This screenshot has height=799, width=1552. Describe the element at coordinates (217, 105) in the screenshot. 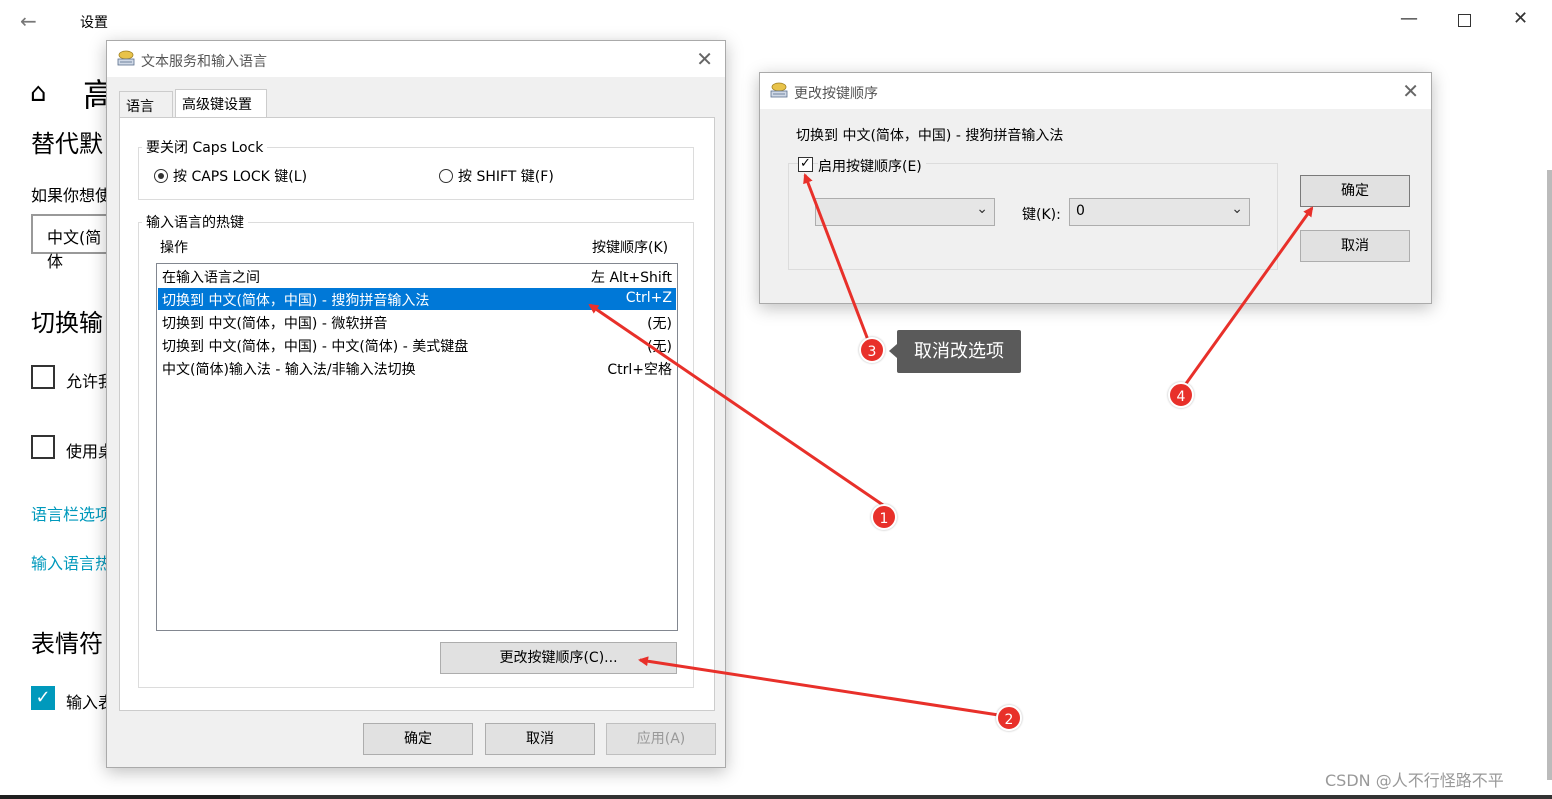

I see `tab-label: 高级键设置` at that location.